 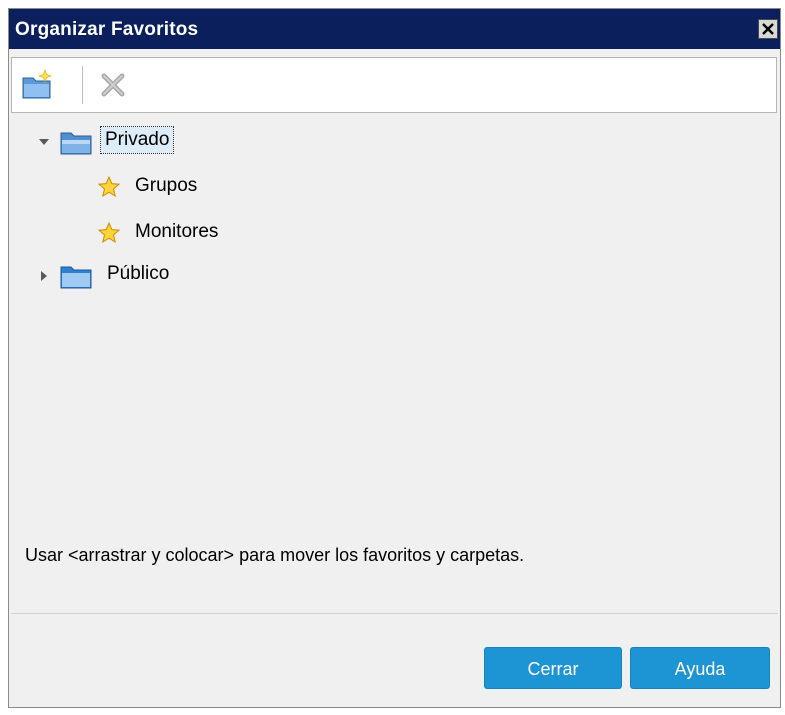 What do you see at coordinates (137, 140) in the screenshot?
I see `tree-node-label: Privado` at bounding box center [137, 140].